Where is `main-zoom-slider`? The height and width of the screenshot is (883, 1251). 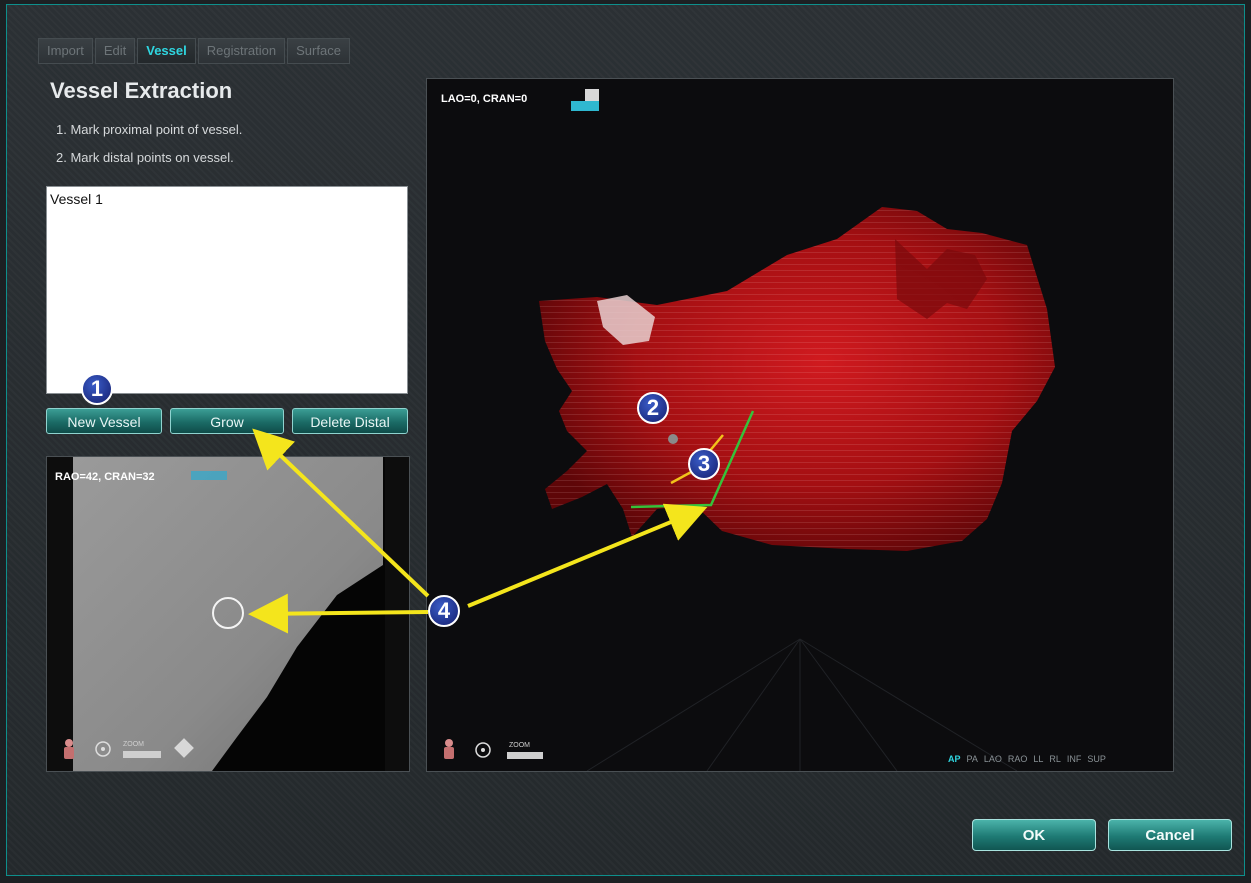
main-zoom-slider is located at coordinates (525, 755).